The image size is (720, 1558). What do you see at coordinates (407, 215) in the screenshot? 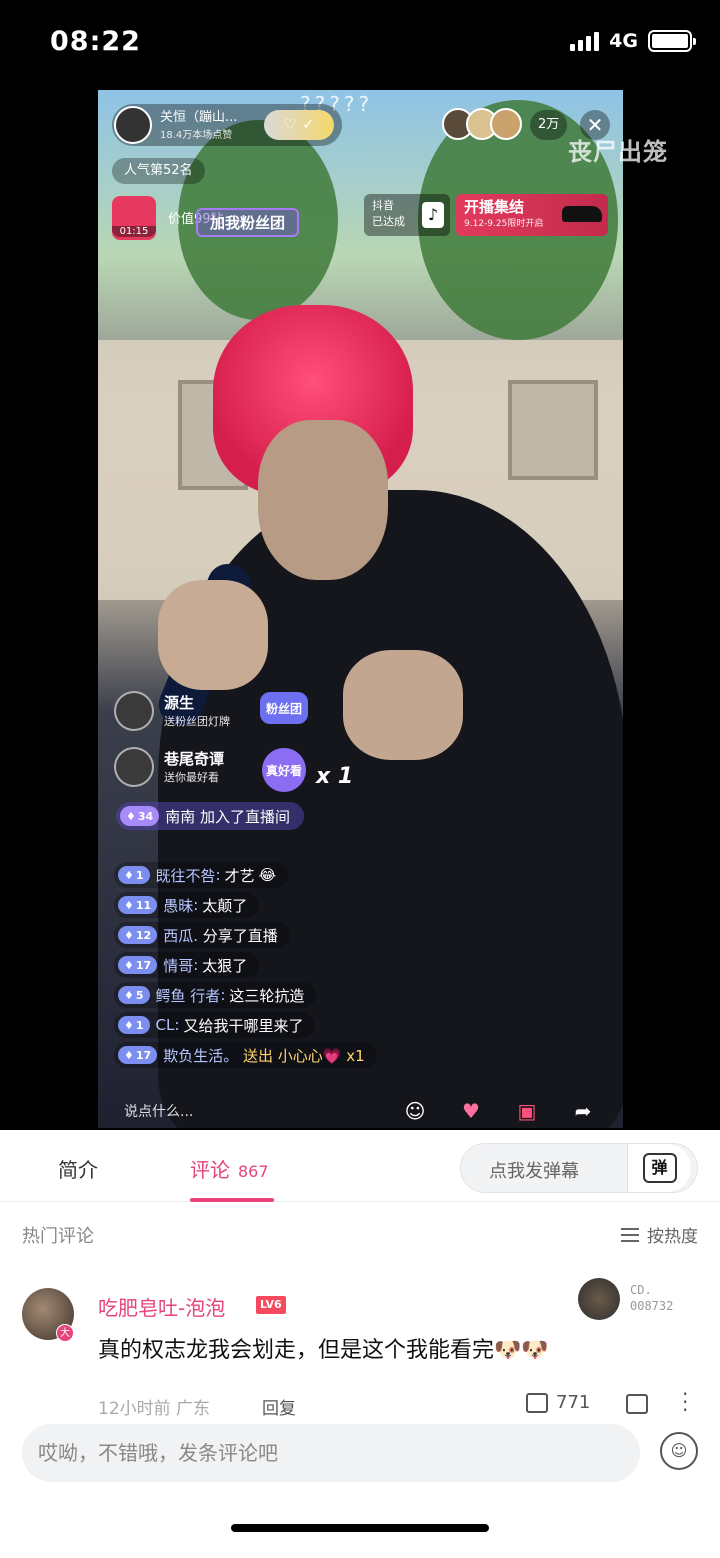
I see `douyin-task-card: 抖音 已达成 ♪` at bounding box center [407, 215].